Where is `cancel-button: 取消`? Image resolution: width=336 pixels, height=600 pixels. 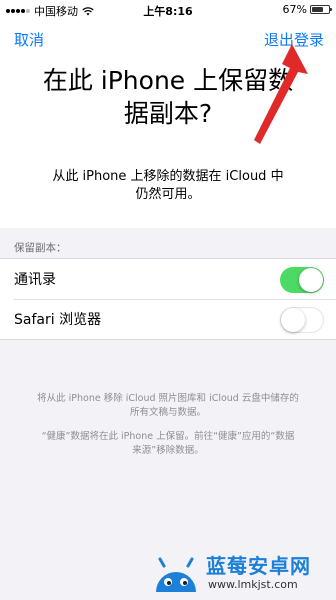 cancel-button: 取消 is located at coordinates (29, 39).